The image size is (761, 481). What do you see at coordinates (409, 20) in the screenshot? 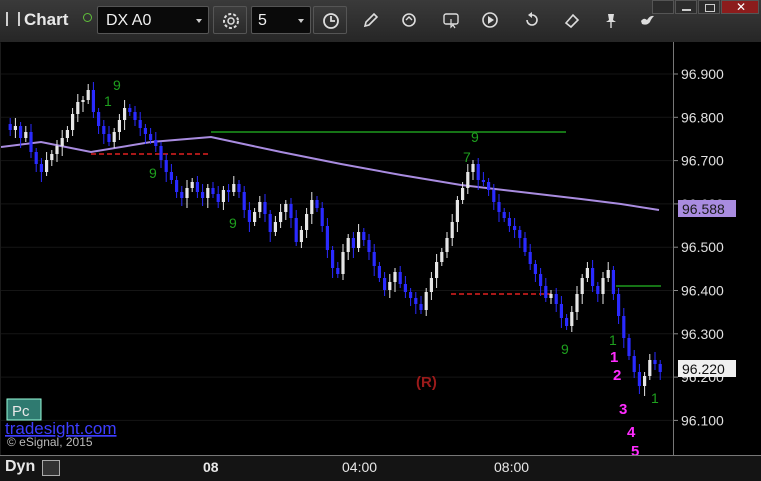
I see `refresh-icon` at bounding box center [409, 20].